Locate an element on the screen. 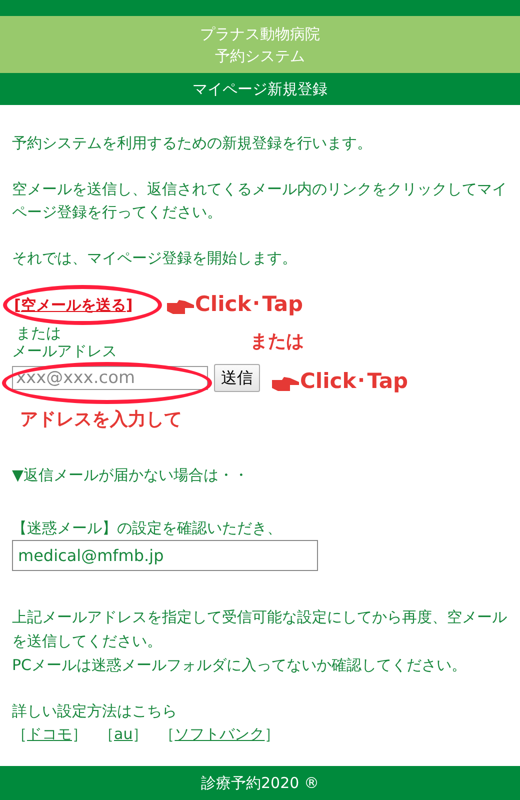  instruction-text: PCメールは迷惑メールフォルダに入ってないか確認してください。 is located at coordinates (240, 665).